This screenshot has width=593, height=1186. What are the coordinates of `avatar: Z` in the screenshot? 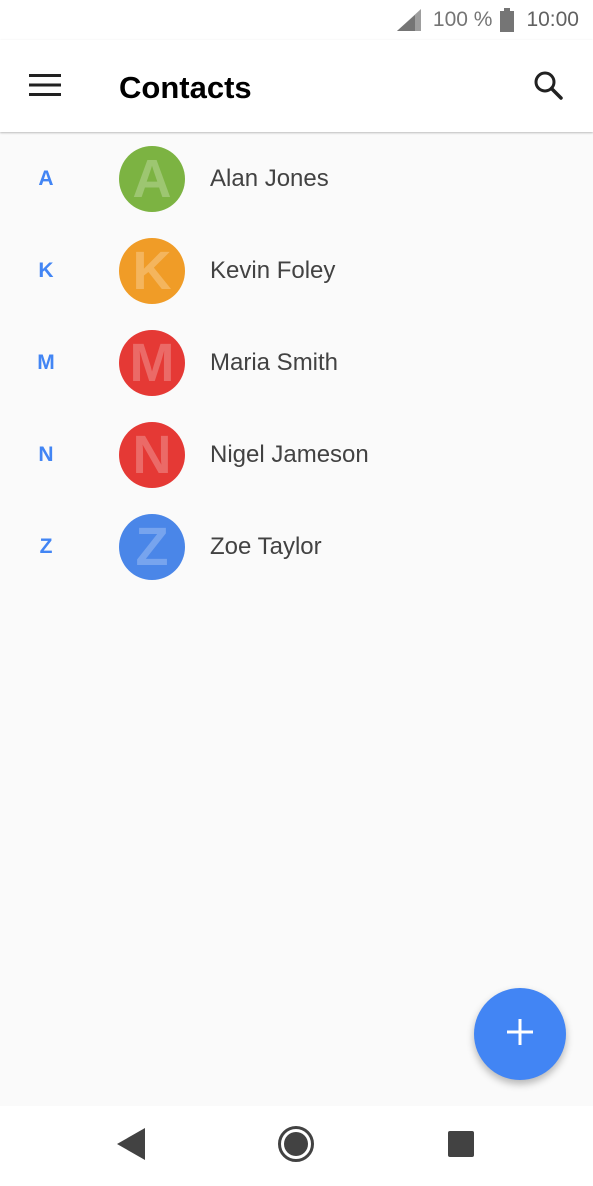 It's located at (152, 547).